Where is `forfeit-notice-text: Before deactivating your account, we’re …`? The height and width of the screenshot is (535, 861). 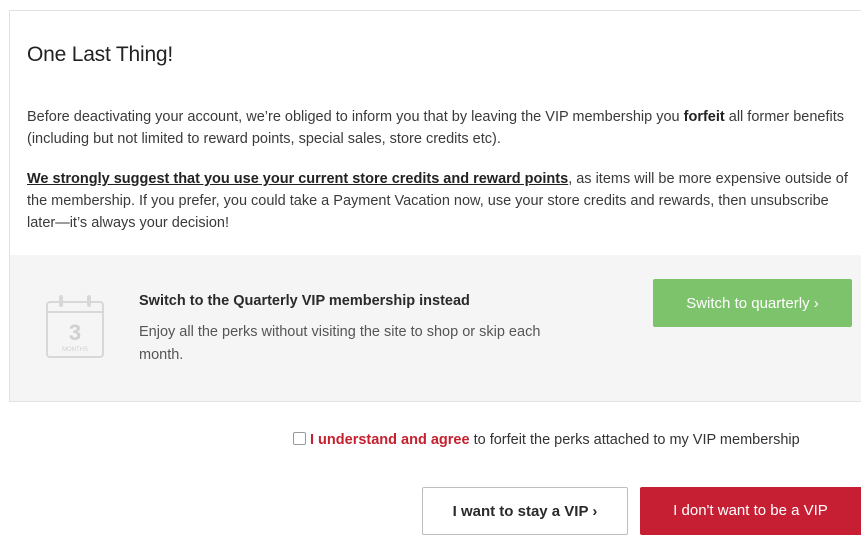 forfeit-notice-text: Before deactivating your account, we’re … is located at coordinates (355, 117).